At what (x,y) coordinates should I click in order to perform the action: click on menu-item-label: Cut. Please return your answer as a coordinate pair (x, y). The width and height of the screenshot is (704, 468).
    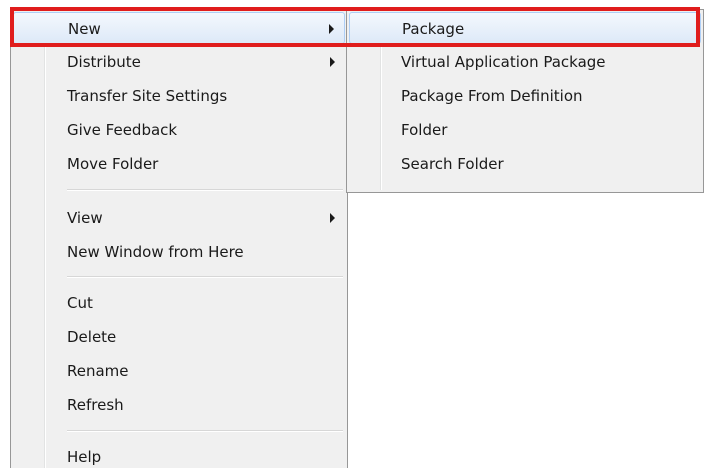
    Looking at the image, I should click on (80, 303).